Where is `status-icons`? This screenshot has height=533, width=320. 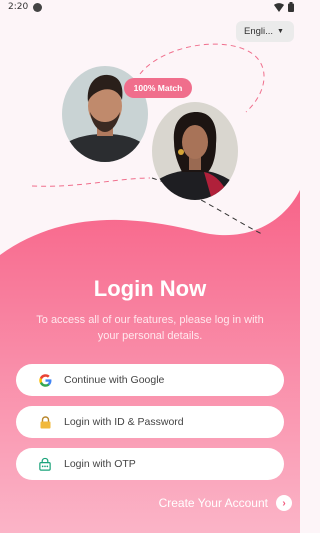 status-icons is located at coordinates (284, 7).